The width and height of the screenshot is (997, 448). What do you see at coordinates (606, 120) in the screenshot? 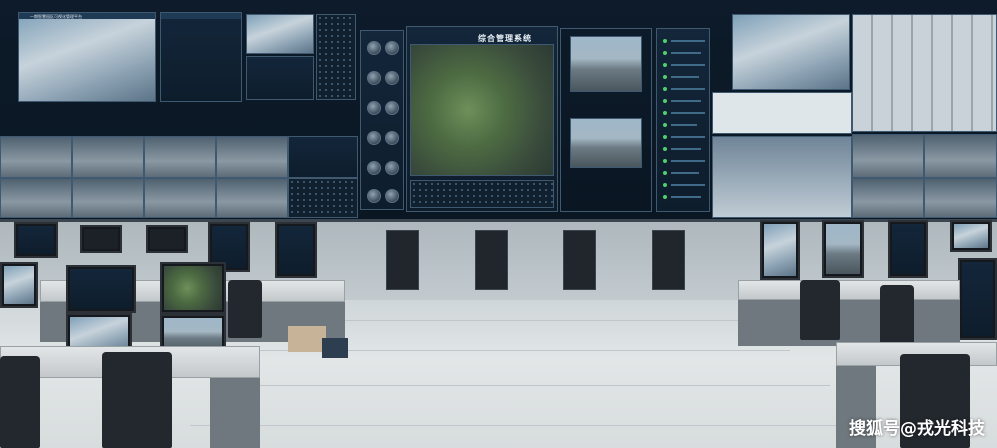
I see `wall-screen-cam-frame` at bounding box center [606, 120].